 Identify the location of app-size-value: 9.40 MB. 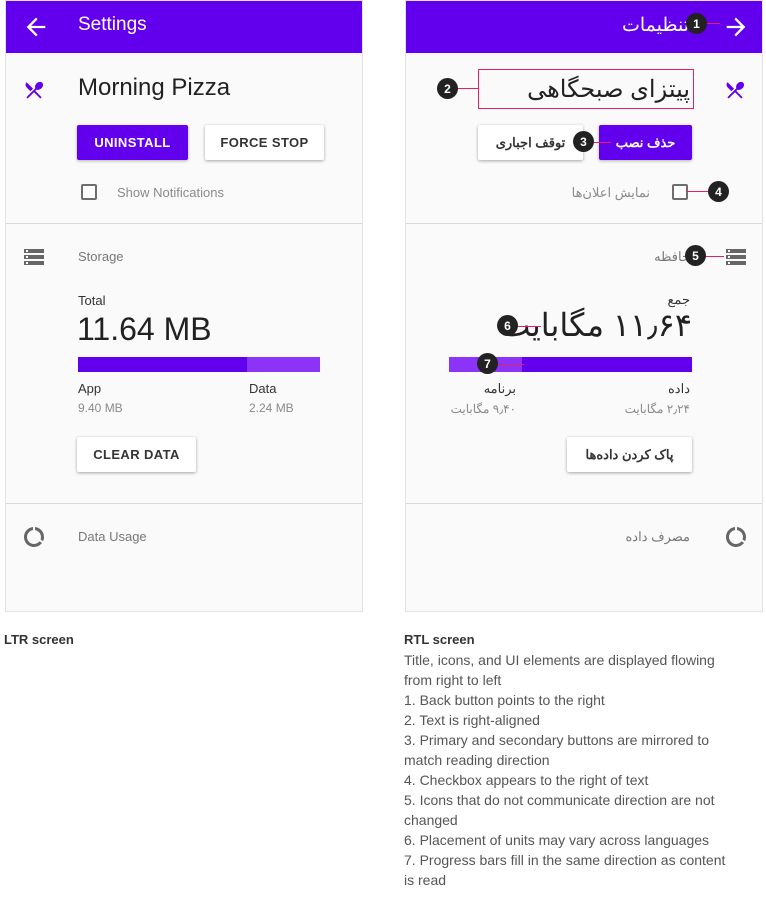
(100, 408).